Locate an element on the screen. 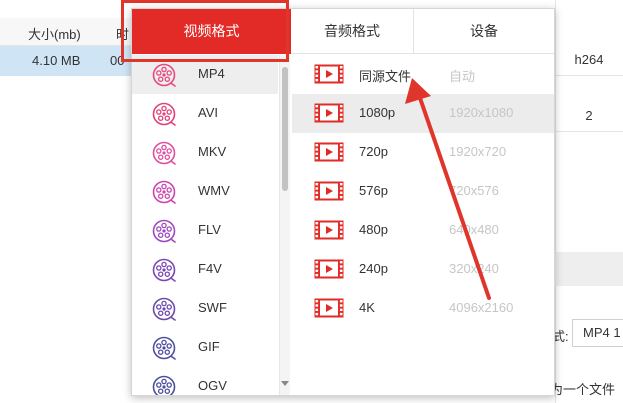  scroll-down-arrow-icon is located at coordinates (285, 383).